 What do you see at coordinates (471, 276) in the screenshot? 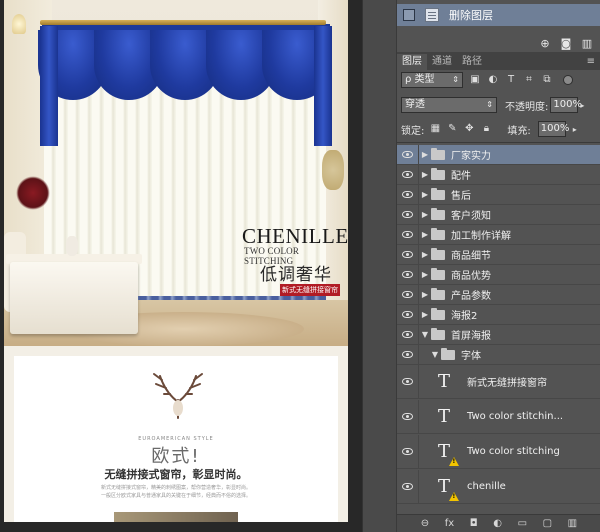
I see `layer-name: 商品优势` at bounding box center [471, 276].